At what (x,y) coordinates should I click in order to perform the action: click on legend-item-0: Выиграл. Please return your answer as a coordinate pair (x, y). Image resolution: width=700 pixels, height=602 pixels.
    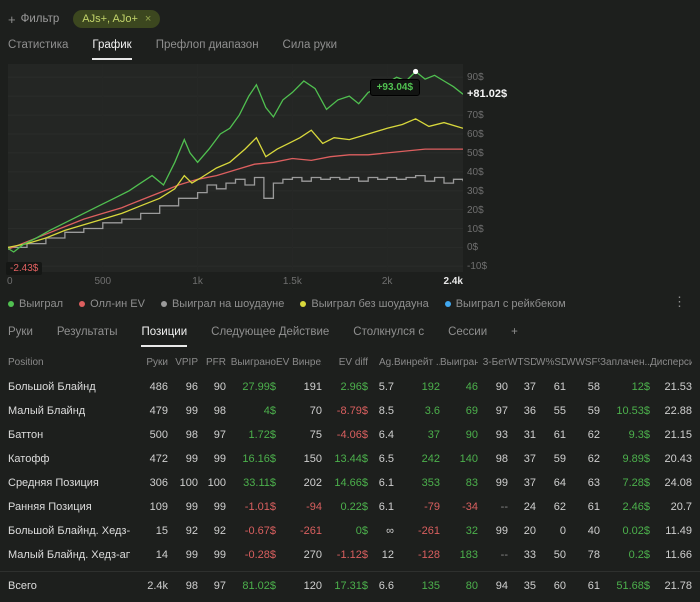
    Looking at the image, I should click on (35, 304).